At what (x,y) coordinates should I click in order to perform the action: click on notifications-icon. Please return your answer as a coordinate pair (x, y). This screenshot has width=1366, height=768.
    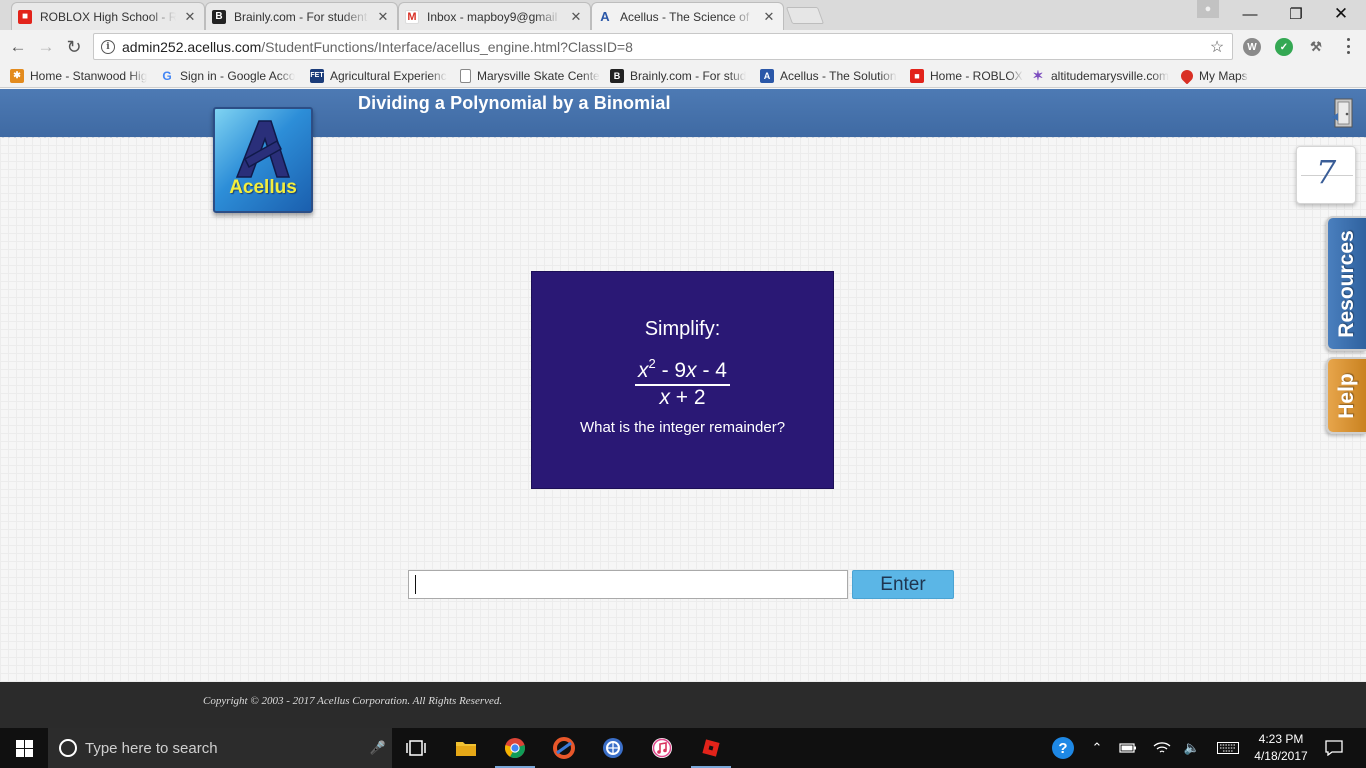
    Looking at the image, I should click on (1334, 748).